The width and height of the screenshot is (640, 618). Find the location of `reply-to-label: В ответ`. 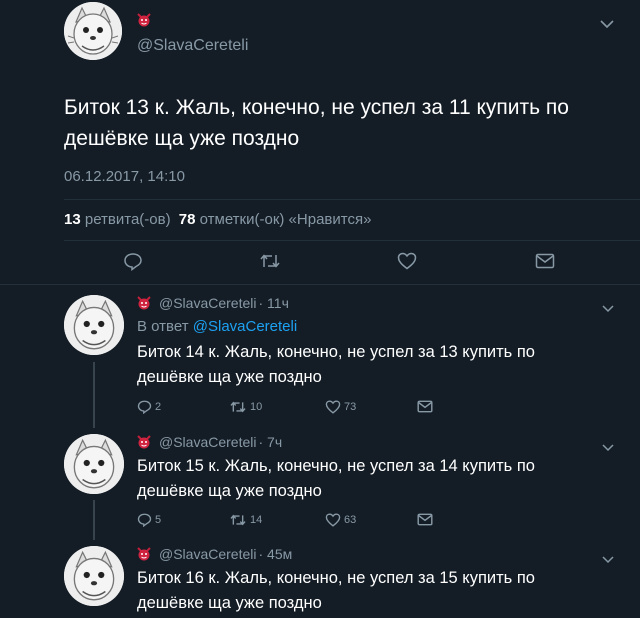

reply-to-label: В ответ is located at coordinates (163, 326).